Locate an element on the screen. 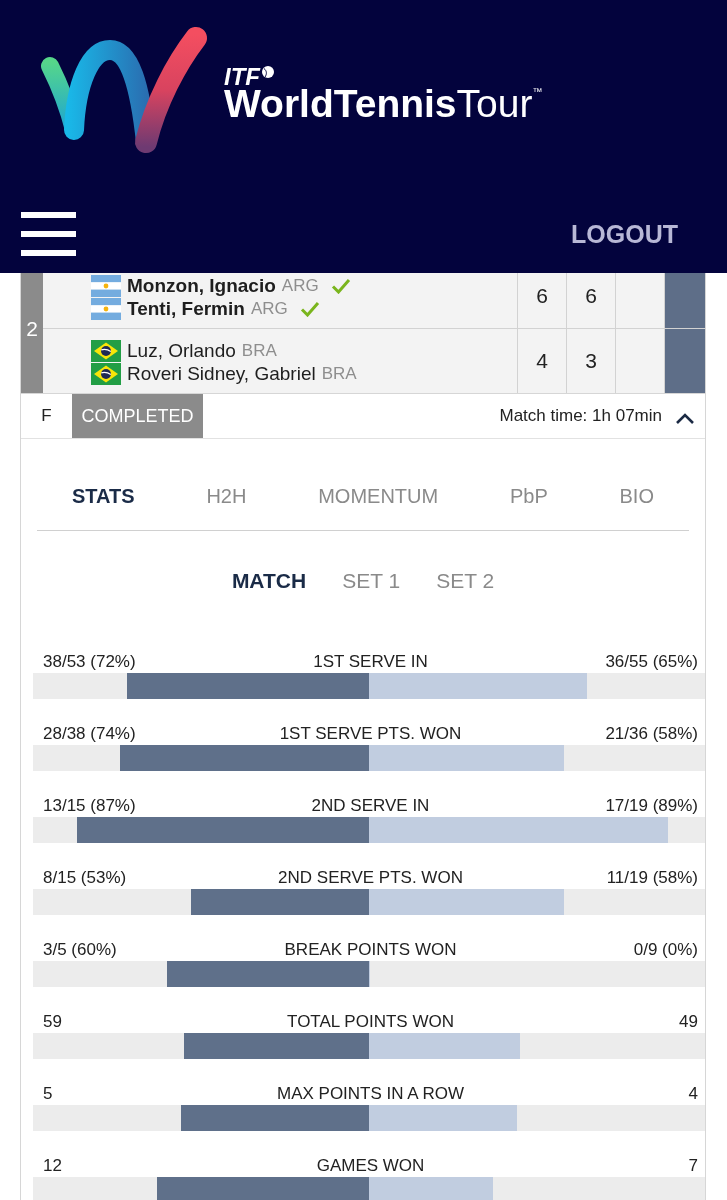 The height and width of the screenshot is (1200, 727). stat-label: 1ST SERVE PTS. WON is located at coordinates (370, 734).